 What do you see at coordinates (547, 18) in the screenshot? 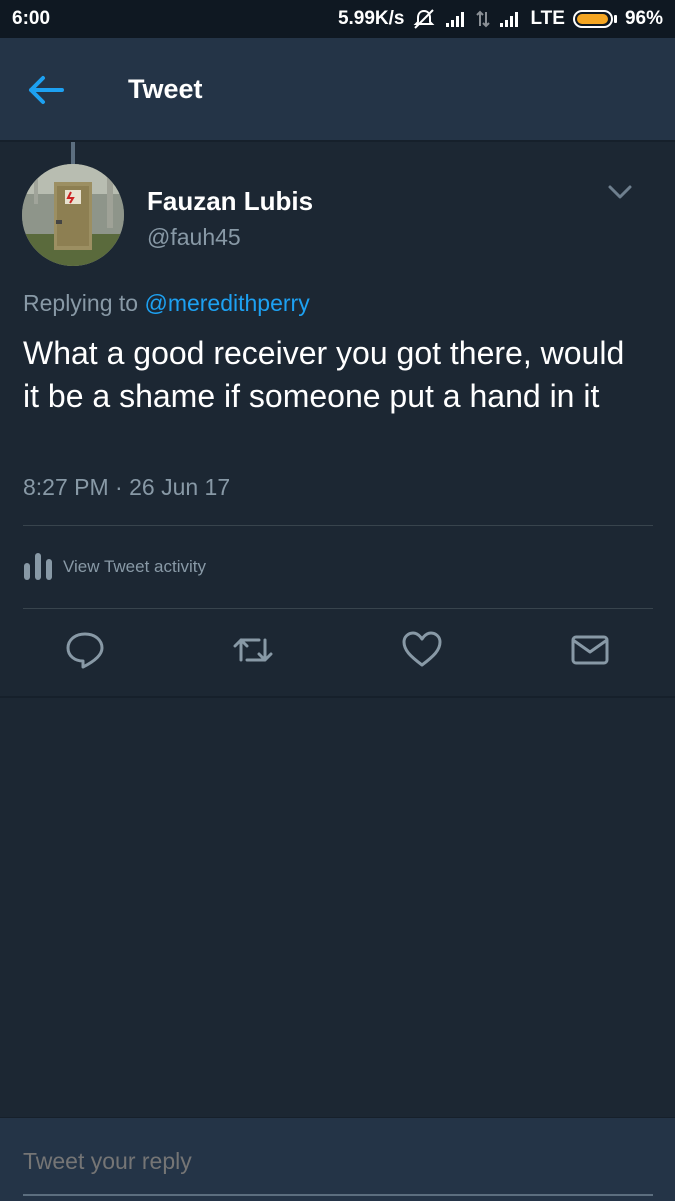
I see `network-type: LTE` at bounding box center [547, 18].